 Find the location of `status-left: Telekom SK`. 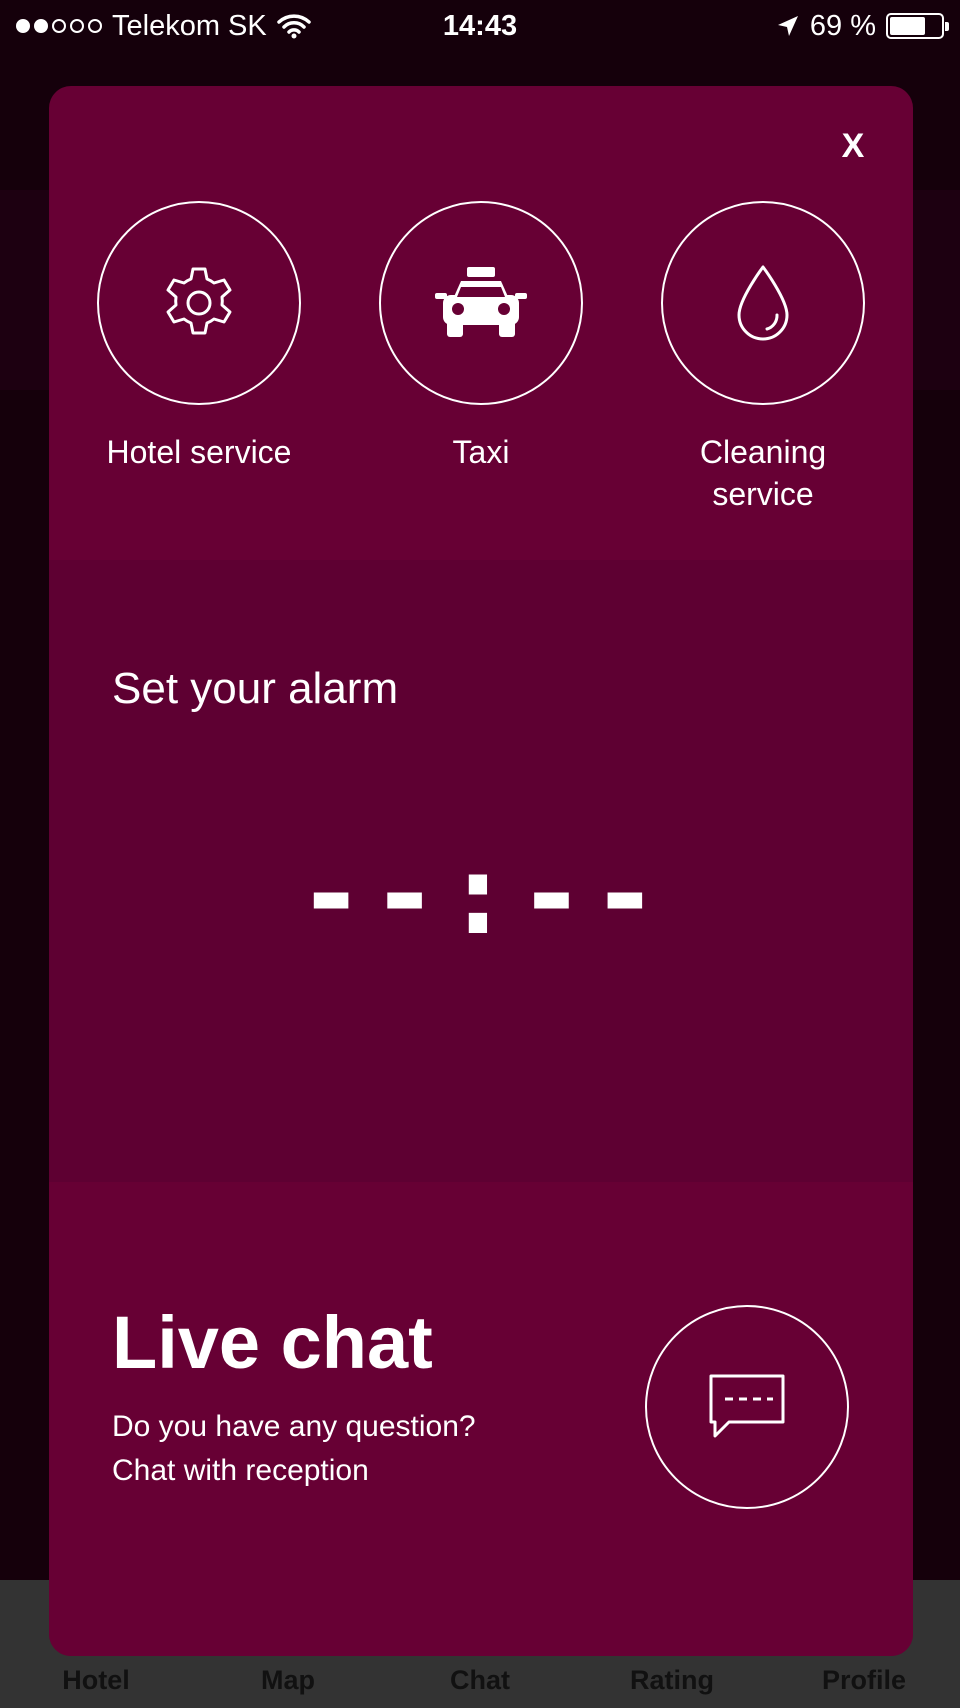

status-left: Telekom SK is located at coordinates (163, 26).